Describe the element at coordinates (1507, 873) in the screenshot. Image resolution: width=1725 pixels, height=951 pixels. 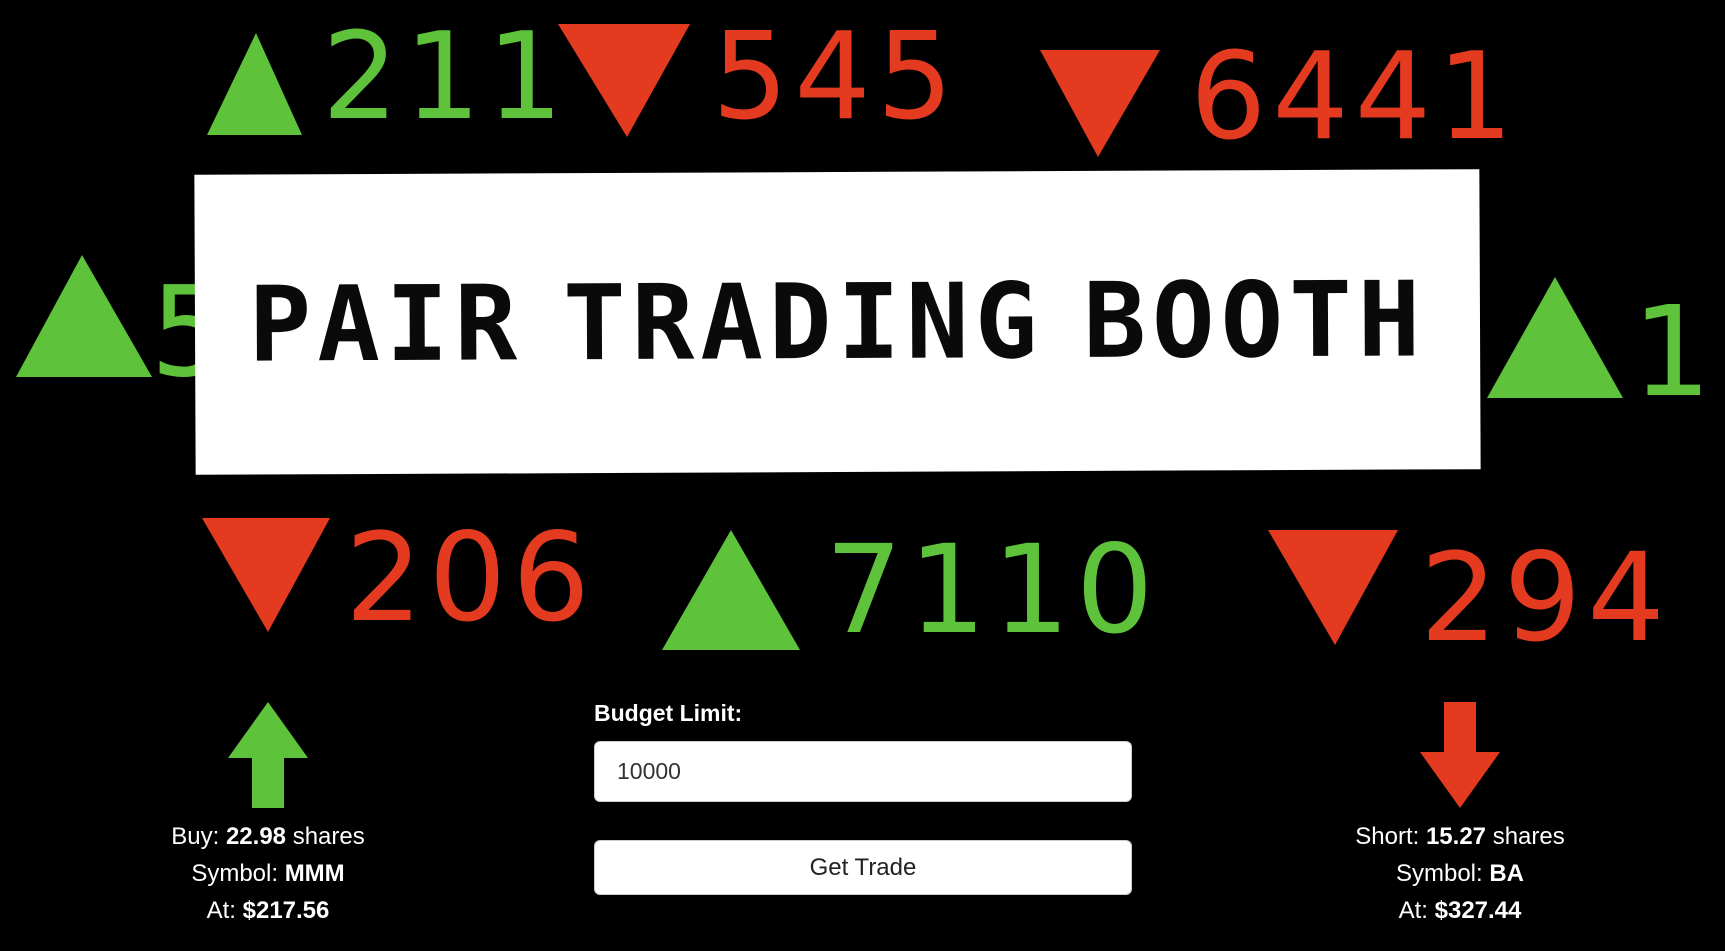
I see `short-symbol-value: BA` at that location.